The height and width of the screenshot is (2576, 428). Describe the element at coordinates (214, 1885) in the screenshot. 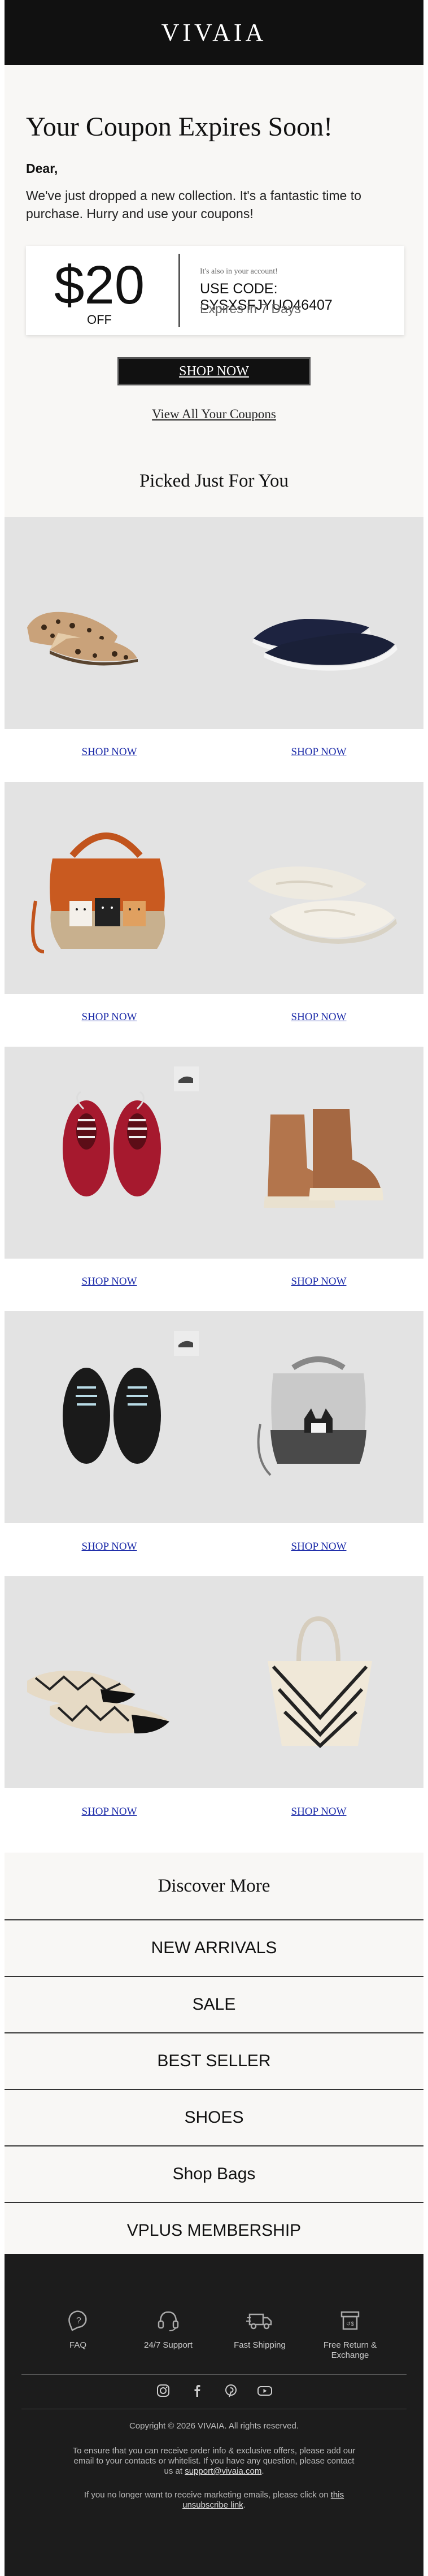

I see `discover-title: Discover More` at that location.